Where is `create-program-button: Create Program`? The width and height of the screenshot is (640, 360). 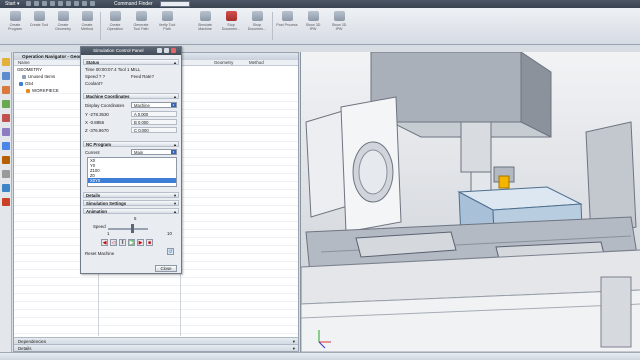 create-program-button: Create Program is located at coordinates (15, 26).